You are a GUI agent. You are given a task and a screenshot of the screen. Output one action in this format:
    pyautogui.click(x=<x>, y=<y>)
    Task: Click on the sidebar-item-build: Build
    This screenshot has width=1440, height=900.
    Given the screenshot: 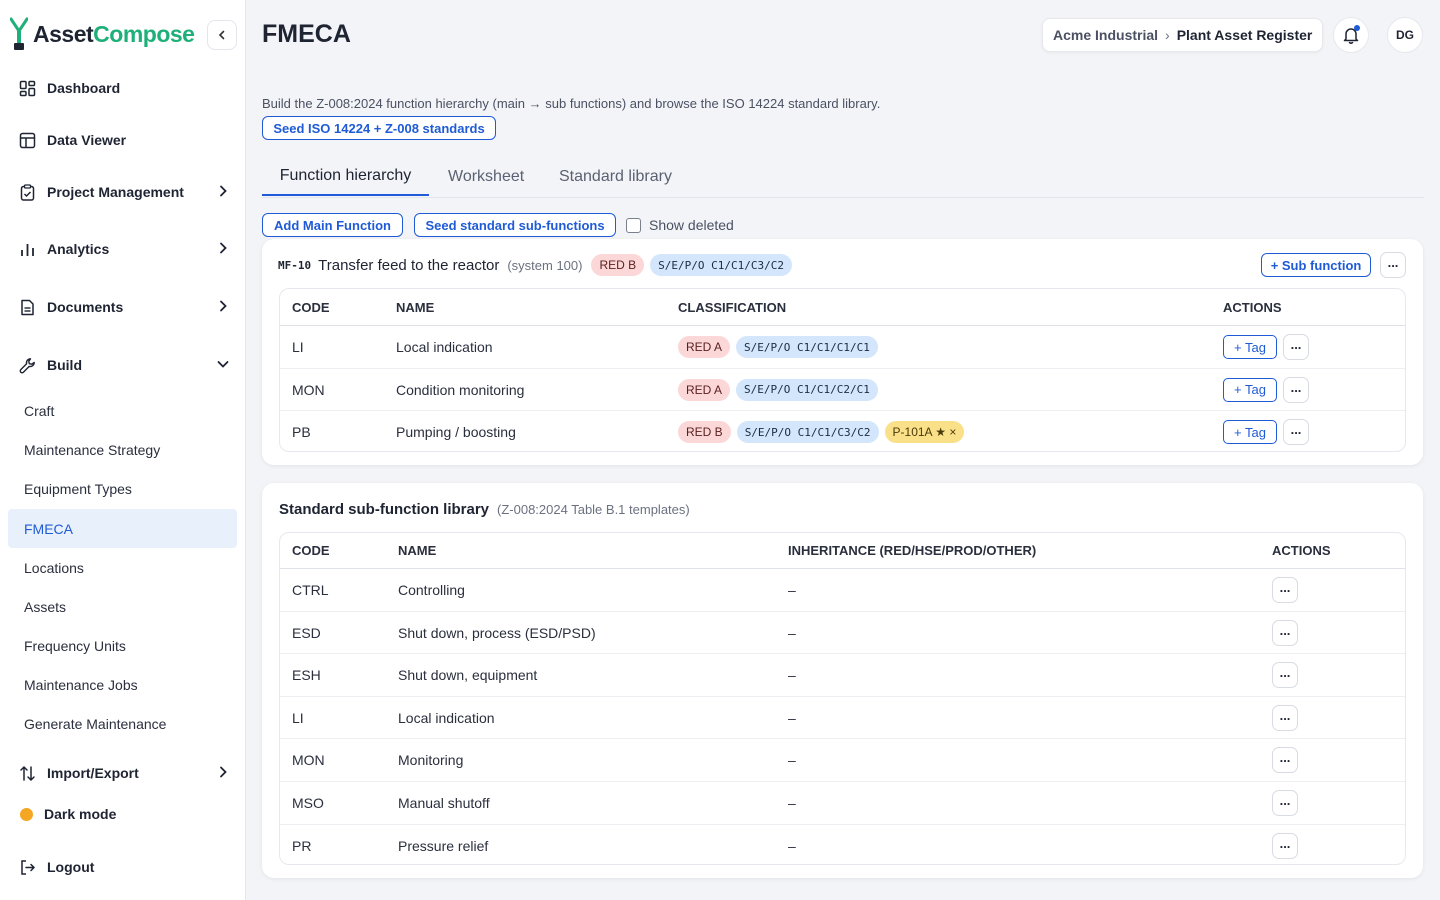 What is the action you would take?
    pyautogui.click(x=126, y=365)
    